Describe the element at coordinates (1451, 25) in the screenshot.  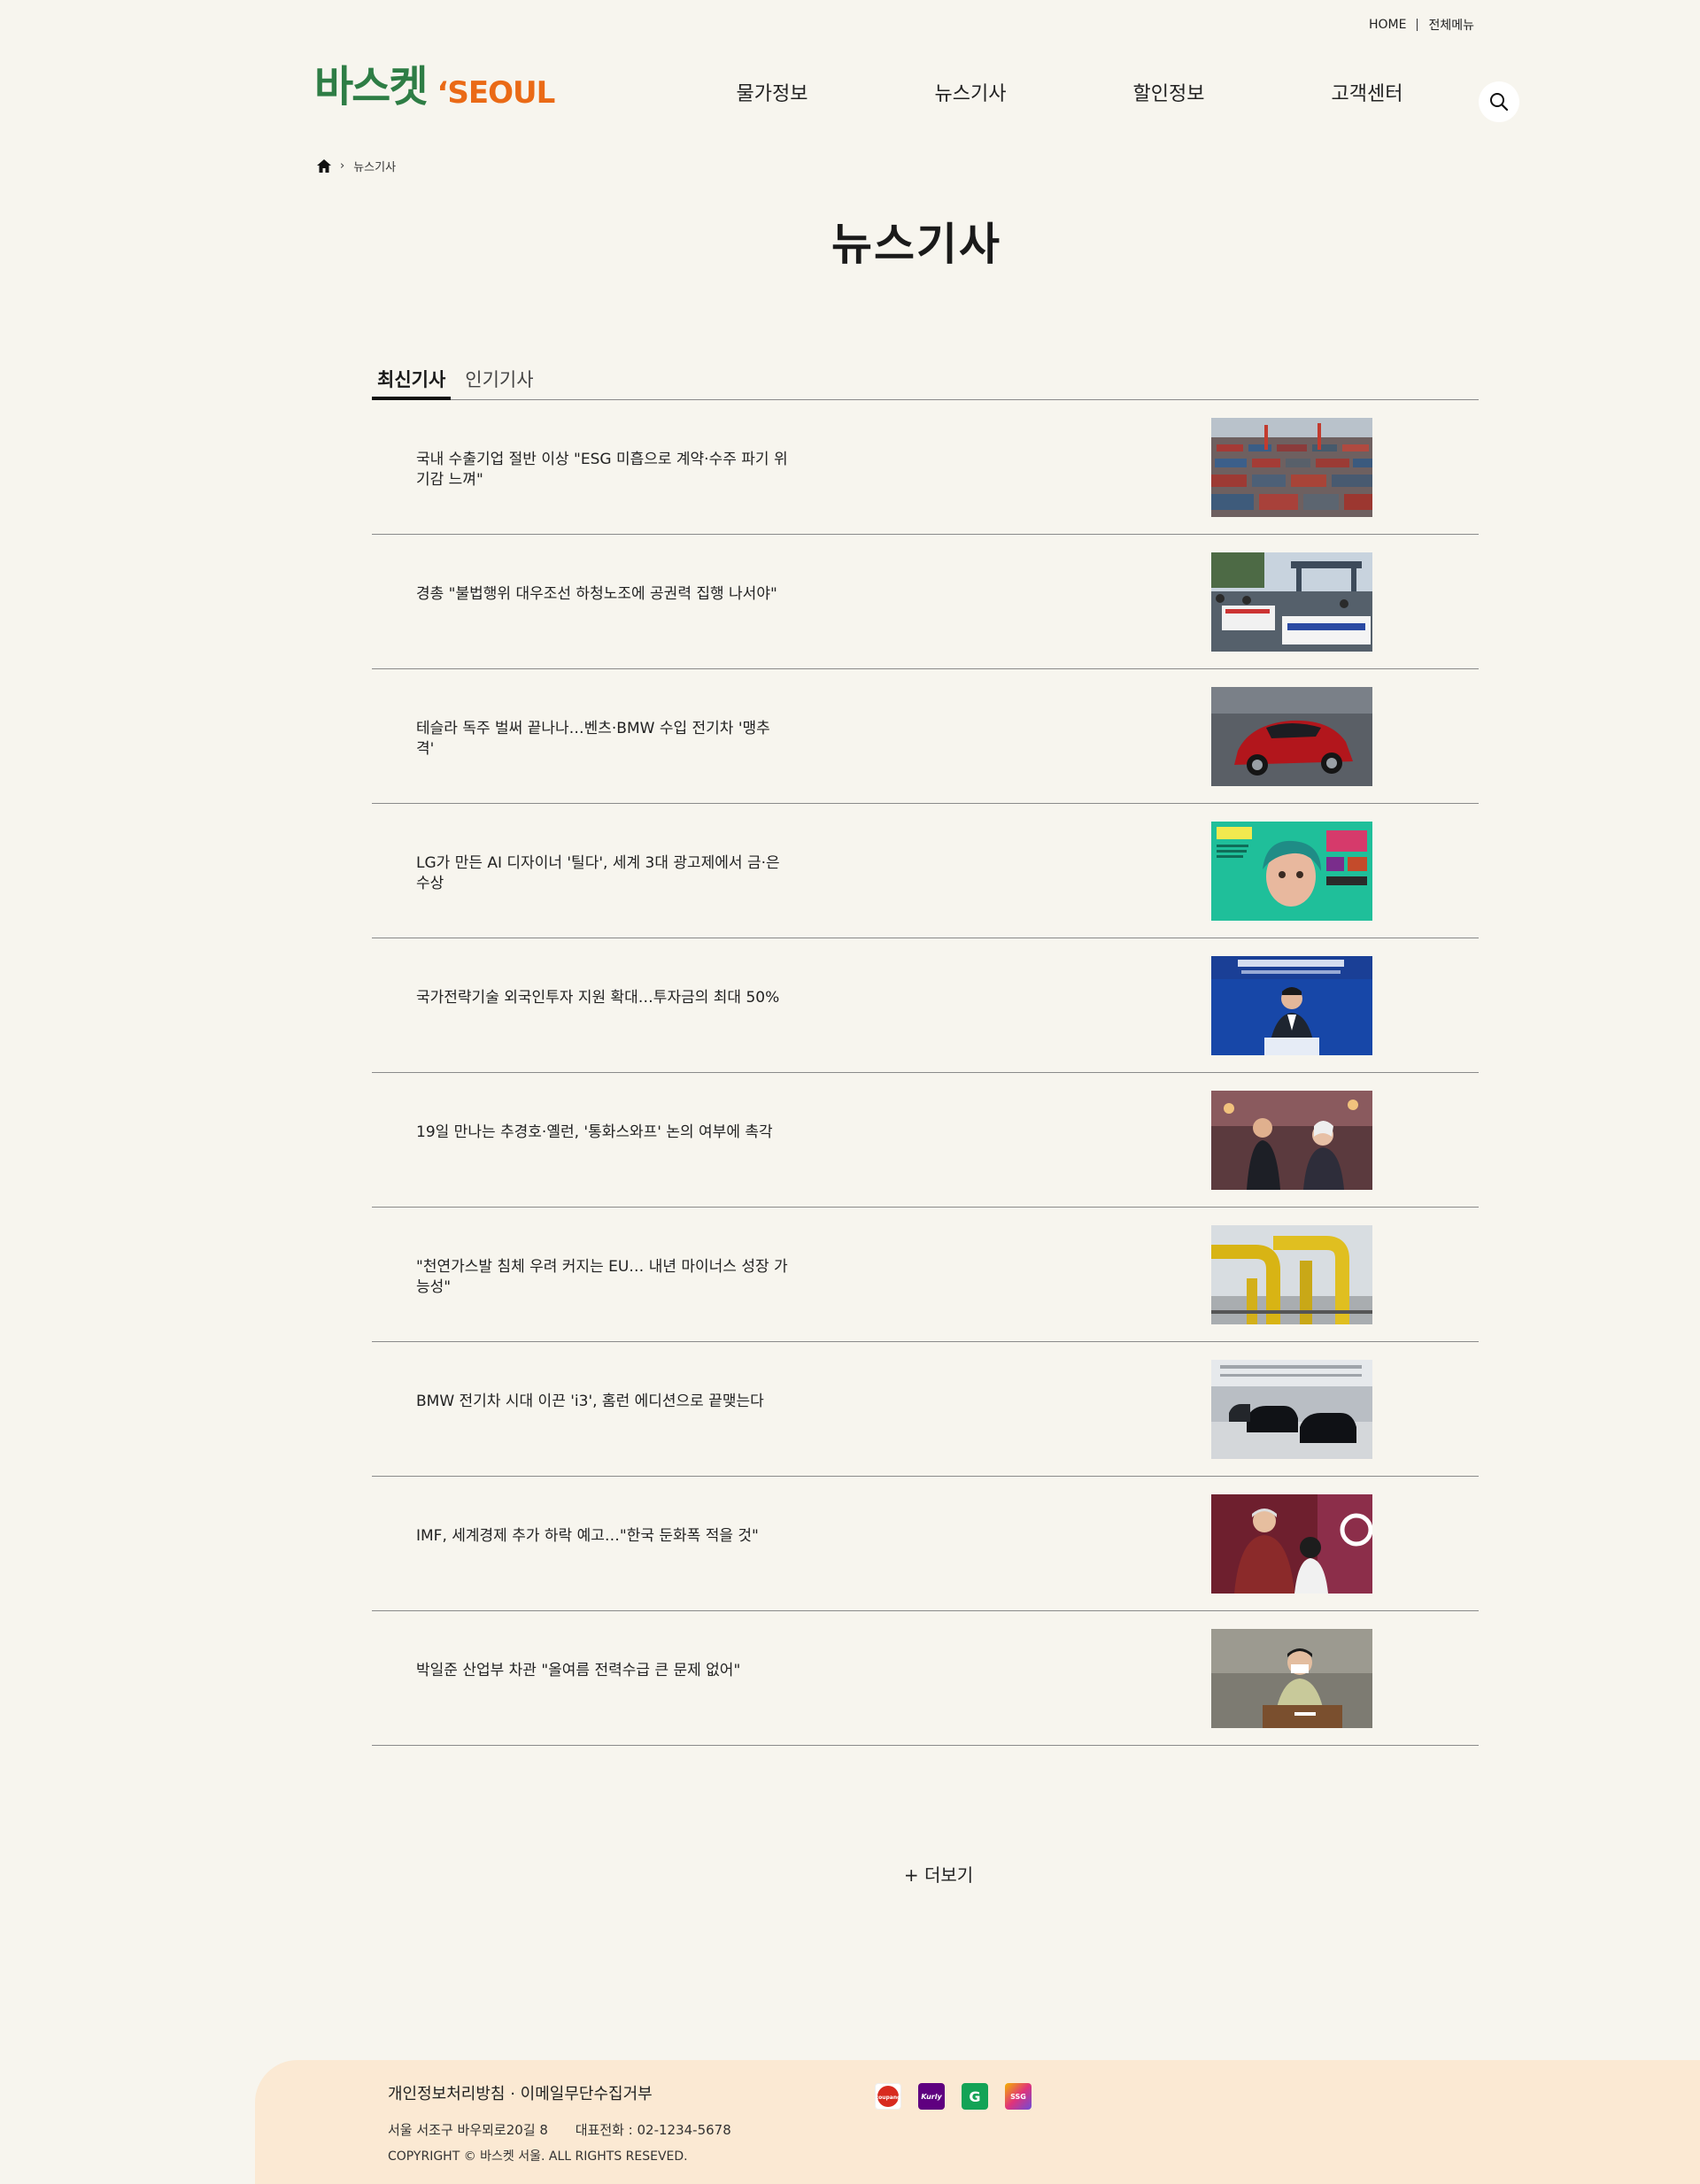
I see `all-menu-link: 전체메뉴` at that location.